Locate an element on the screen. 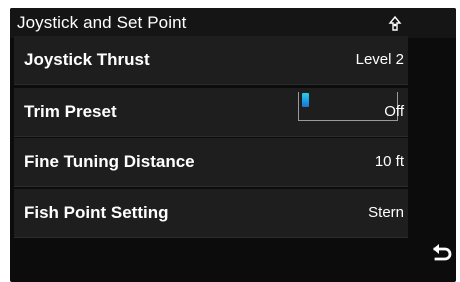 The width and height of the screenshot is (460, 282). row-label: Fish Point Setting is located at coordinates (96, 212).